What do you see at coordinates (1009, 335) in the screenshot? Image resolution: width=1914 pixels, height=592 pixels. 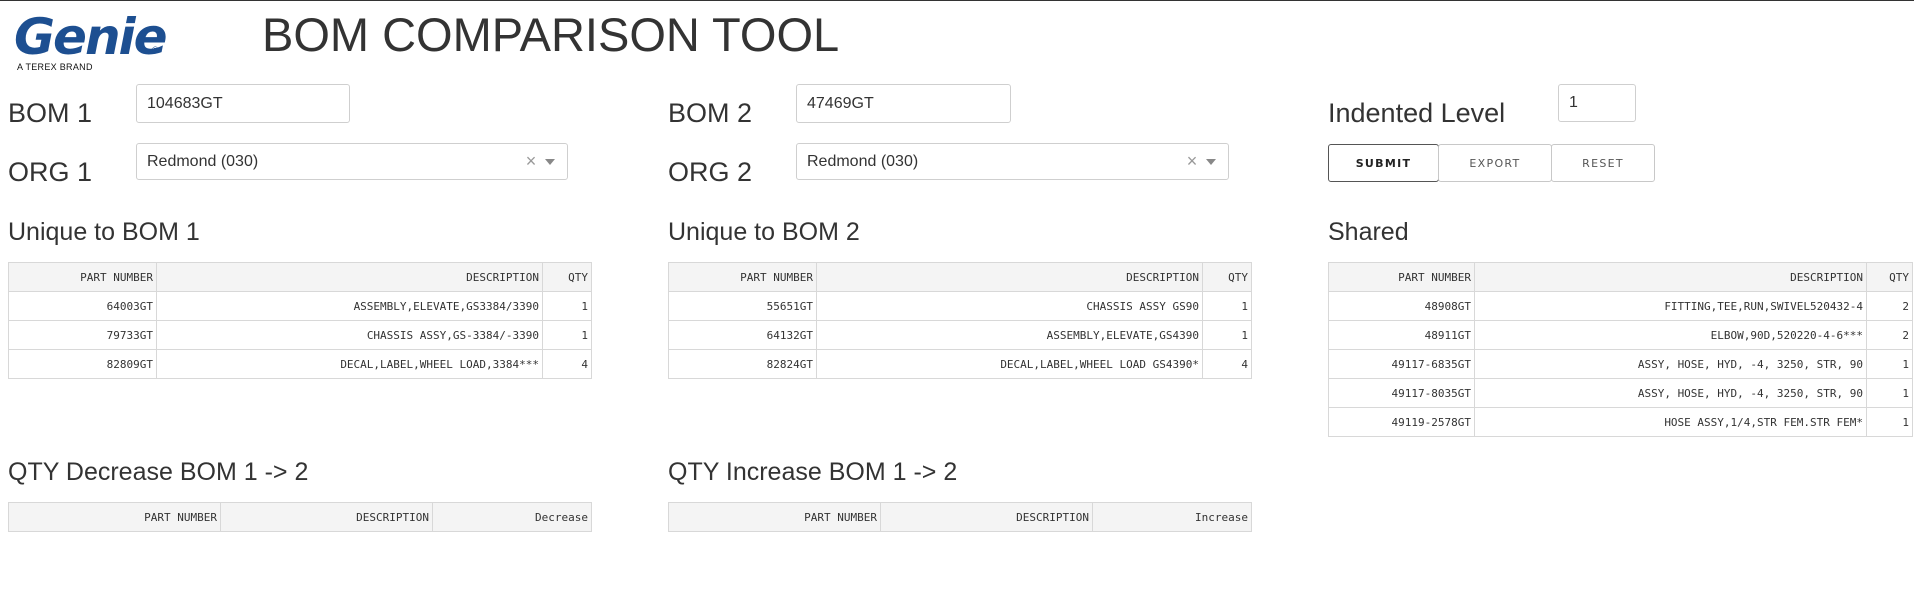 I see `description-cell: ASSEMBLY,ELEVATE,GS4390` at bounding box center [1009, 335].